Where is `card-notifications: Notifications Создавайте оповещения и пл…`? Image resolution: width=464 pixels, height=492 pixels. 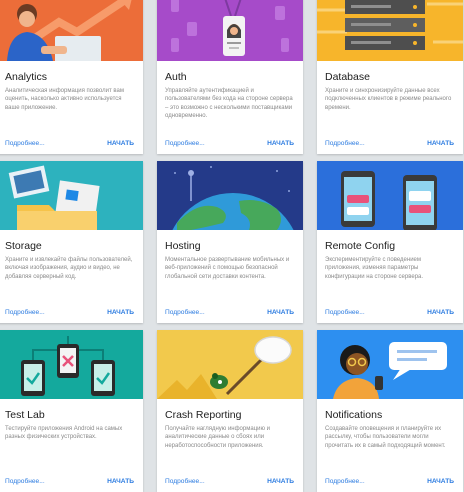 card-notifications: Notifications Создавайте оповещения и пл… is located at coordinates (390, 411).